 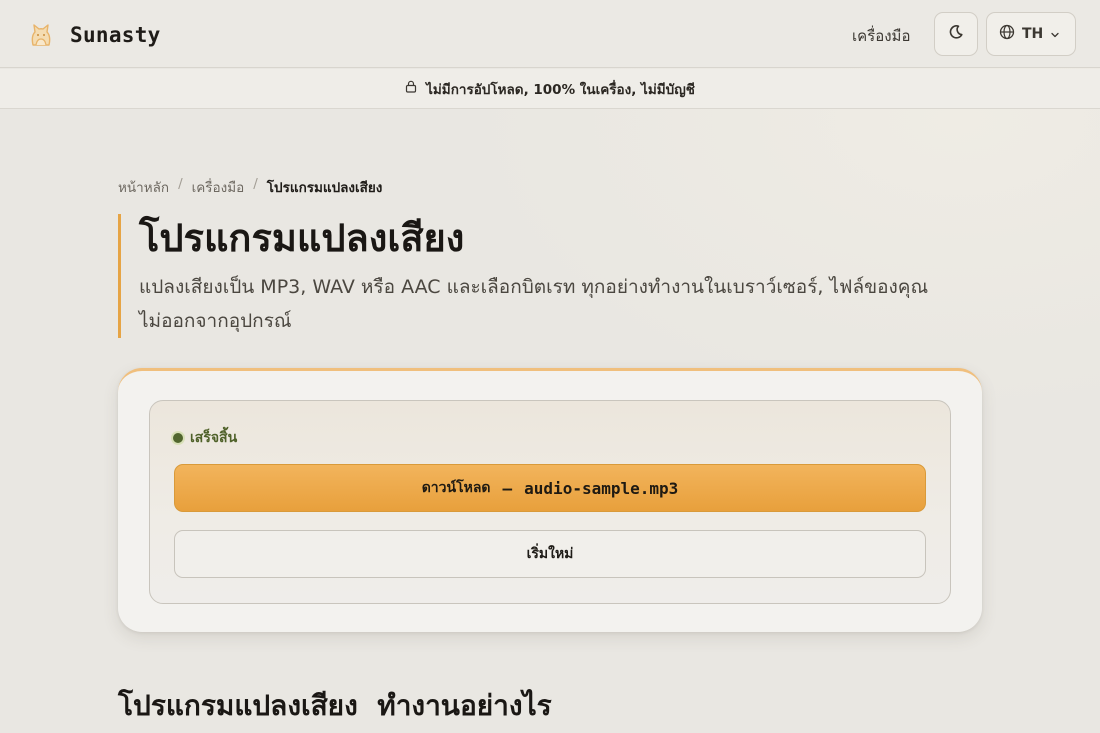 I want to click on page-title: โปรแกรมแปลงเสียง, so click(x=302, y=238).